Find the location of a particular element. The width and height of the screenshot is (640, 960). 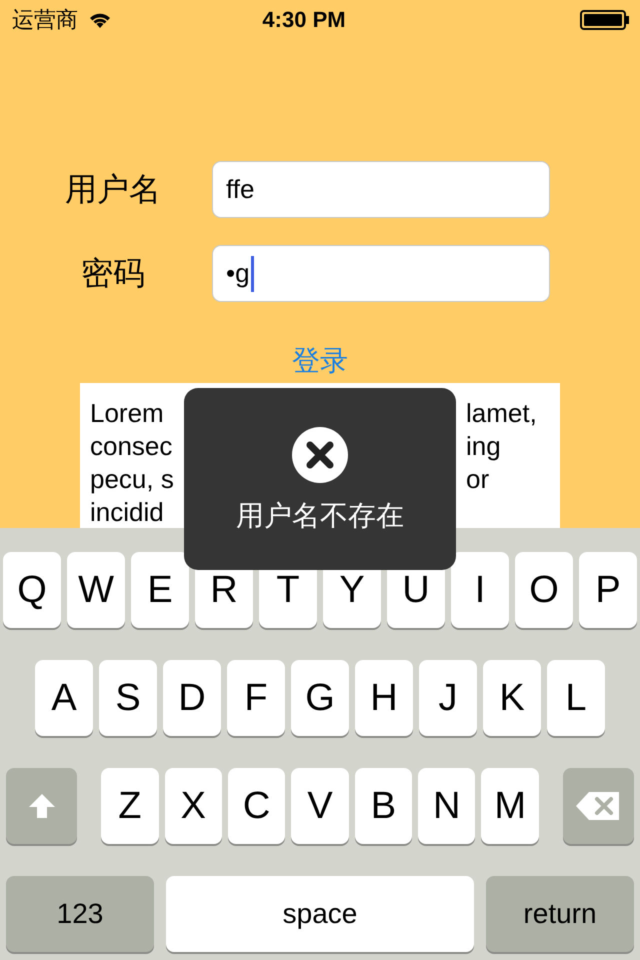

letter-key: H is located at coordinates (384, 698).